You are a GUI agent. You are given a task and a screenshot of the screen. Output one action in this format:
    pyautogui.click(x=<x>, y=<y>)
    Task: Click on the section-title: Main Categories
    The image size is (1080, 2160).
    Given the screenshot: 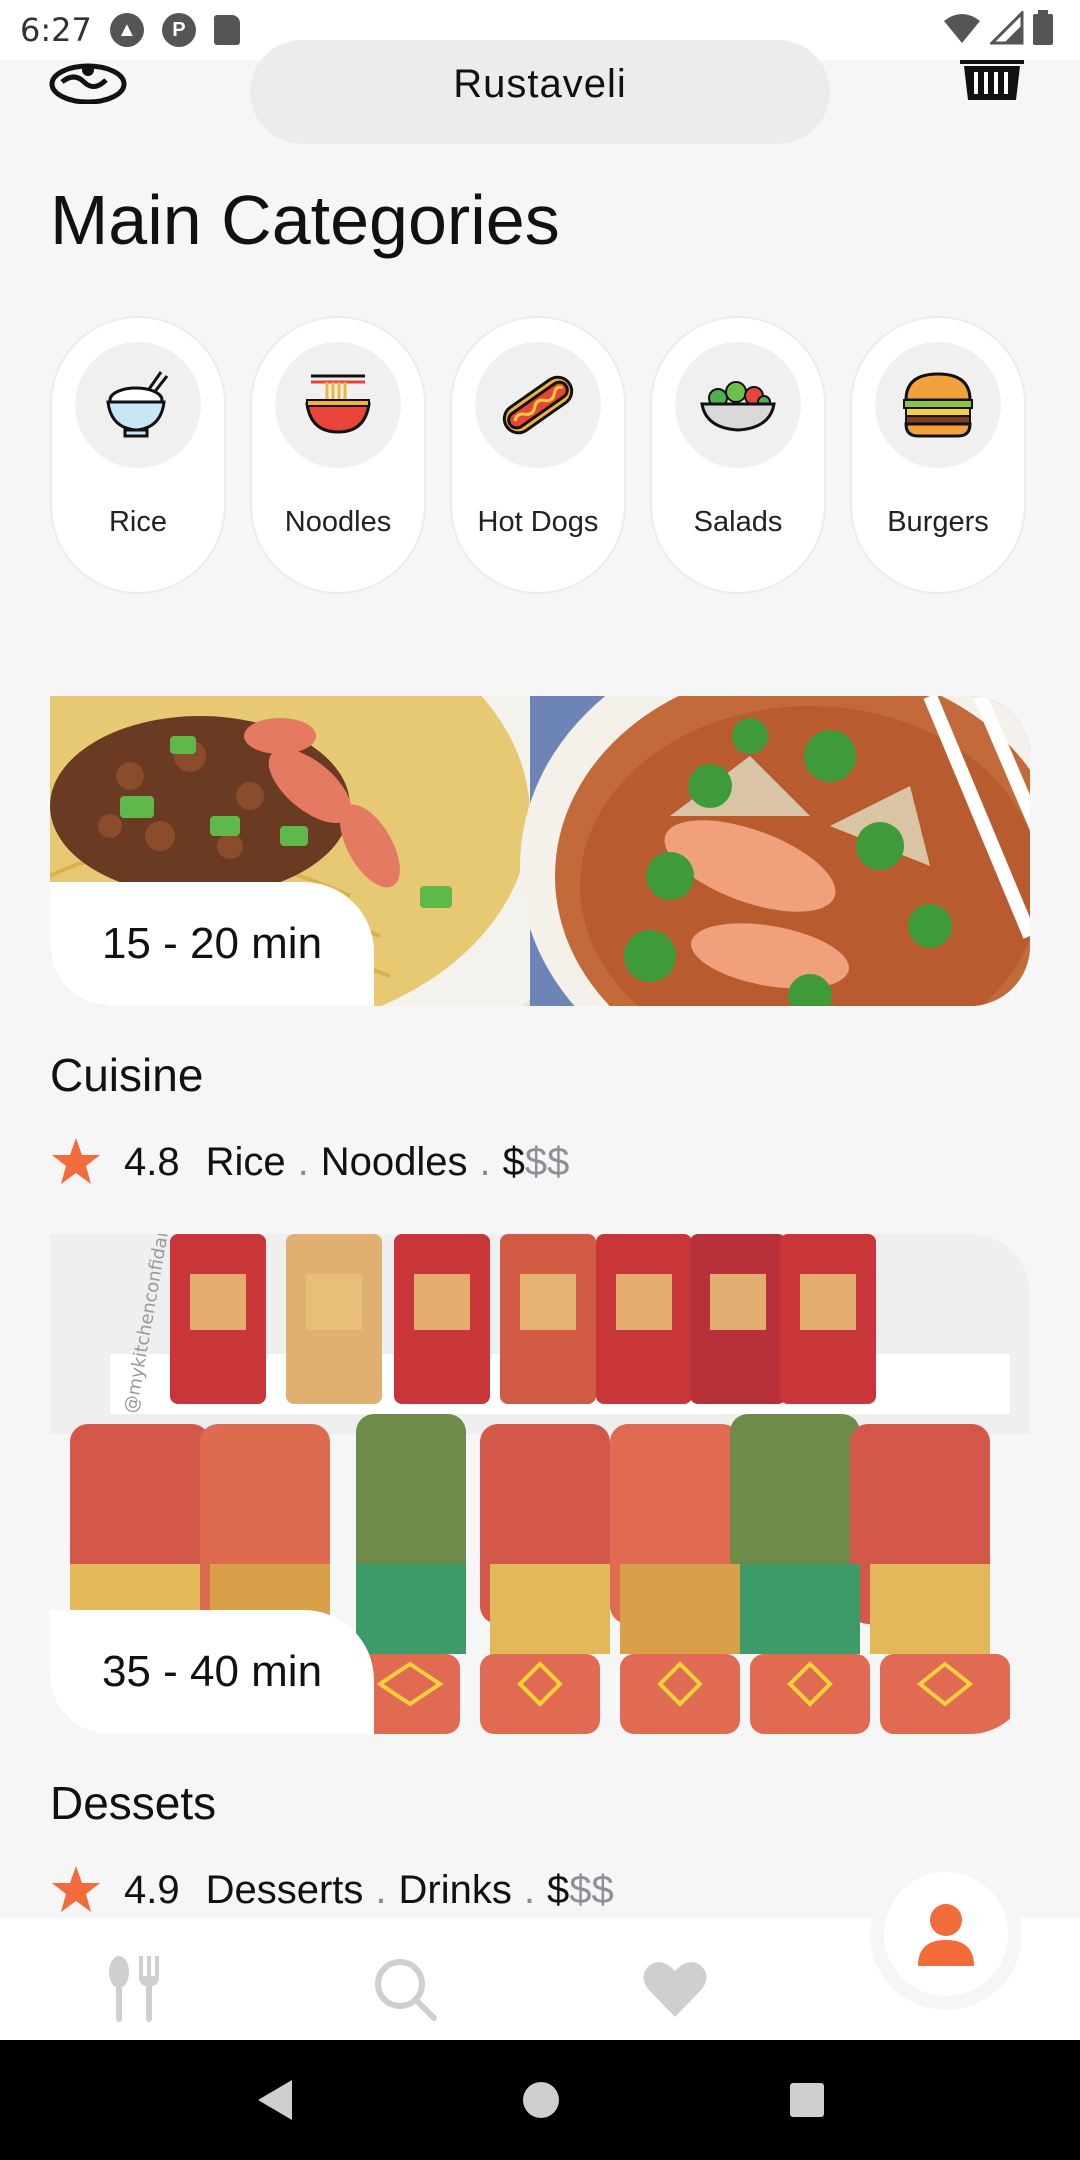 What is the action you would take?
    pyautogui.click(x=305, y=220)
    